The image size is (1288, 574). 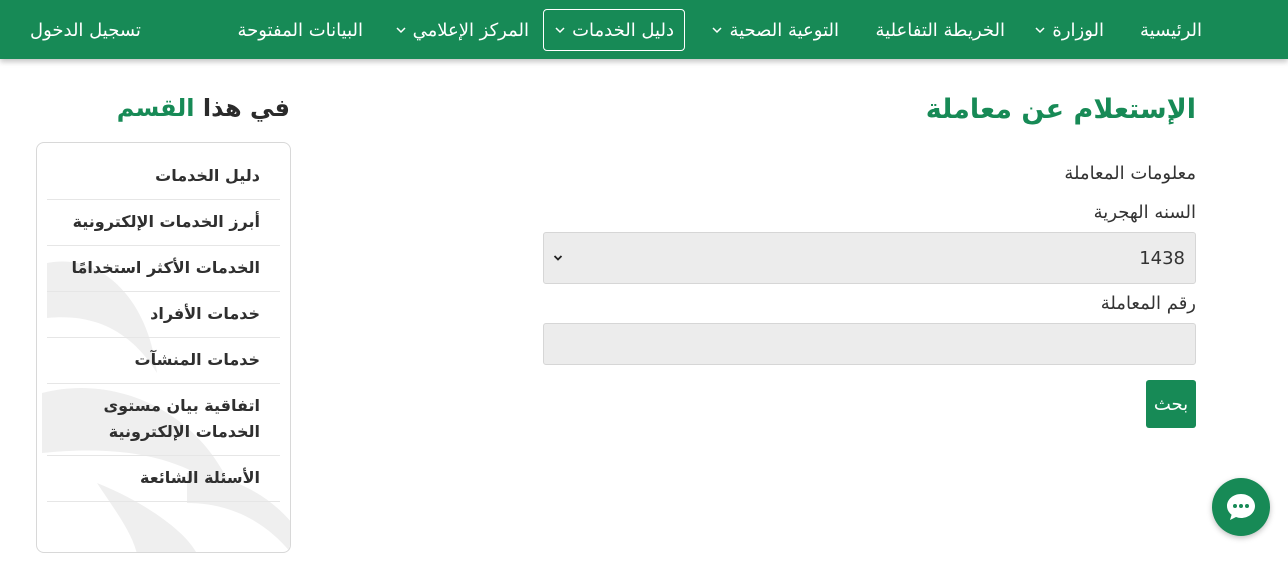 What do you see at coordinates (1144, 212) in the screenshot?
I see `hijri-year-label: السنه الهجرية` at bounding box center [1144, 212].